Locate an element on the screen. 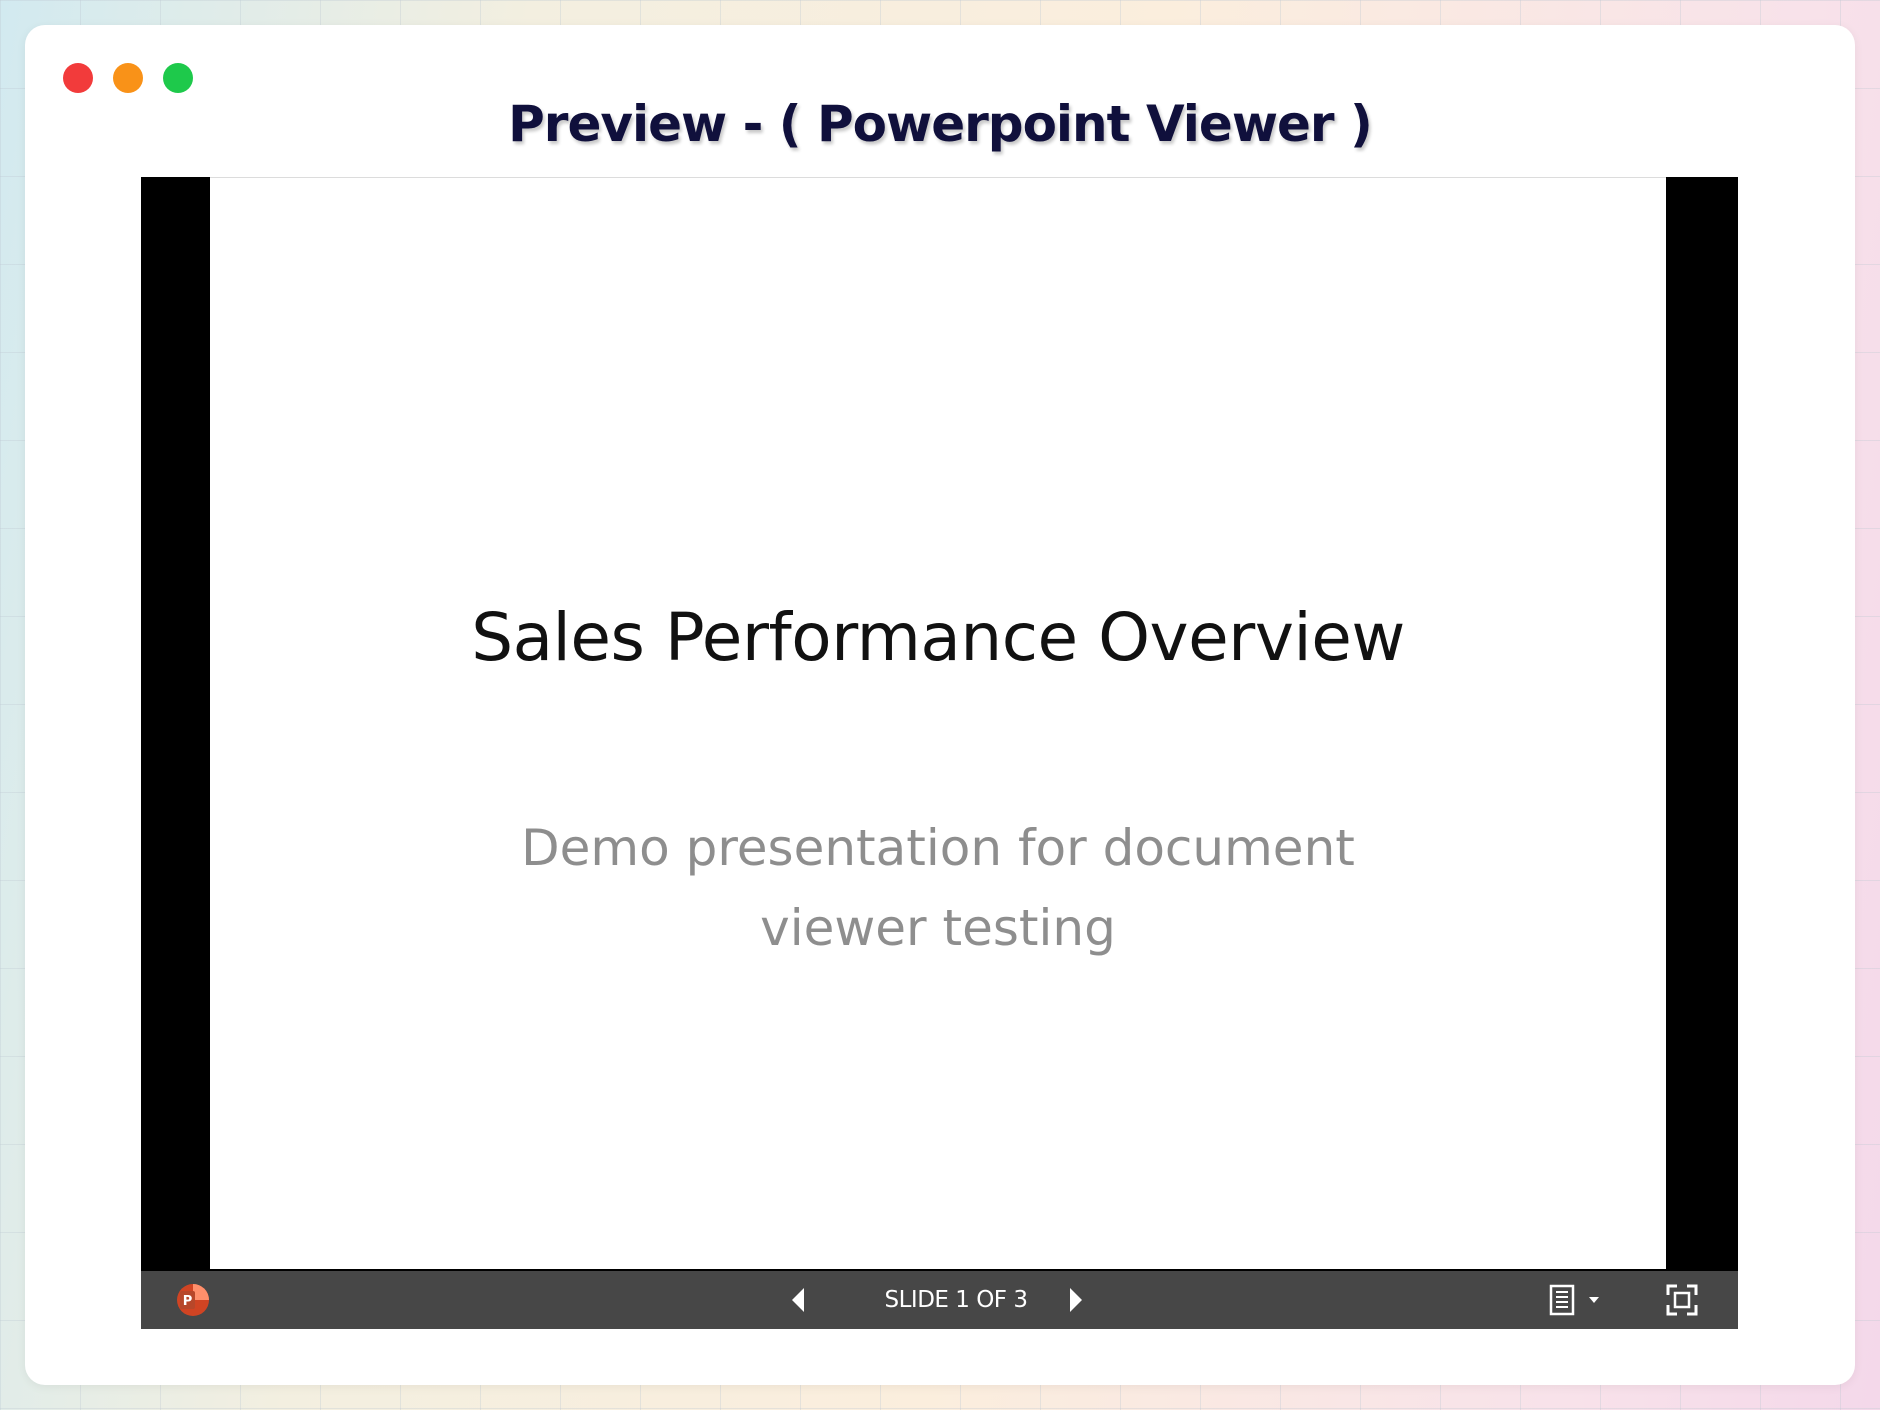  window-title: Preview - ( Powerpoint Viewer ) is located at coordinates (940, 124).